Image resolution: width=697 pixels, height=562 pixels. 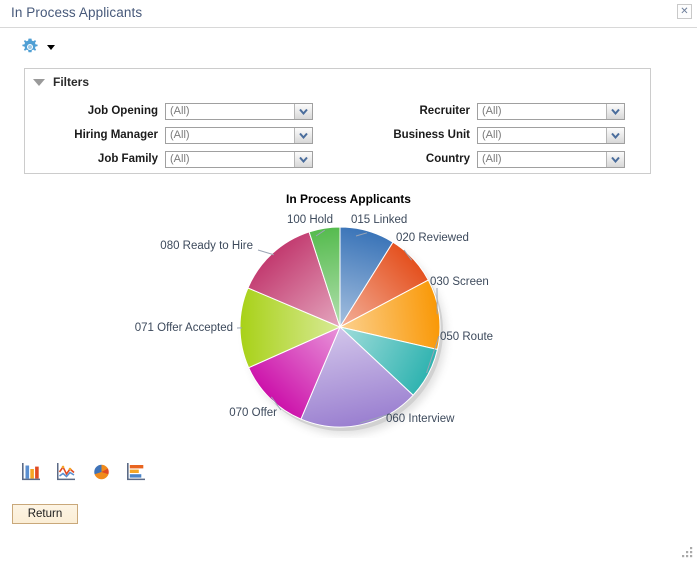 What do you see at coordinates (348, 14) in the screenshot?
I see `window-title-bar: In Process Applicants ✕` at bounding box center [348, 14].